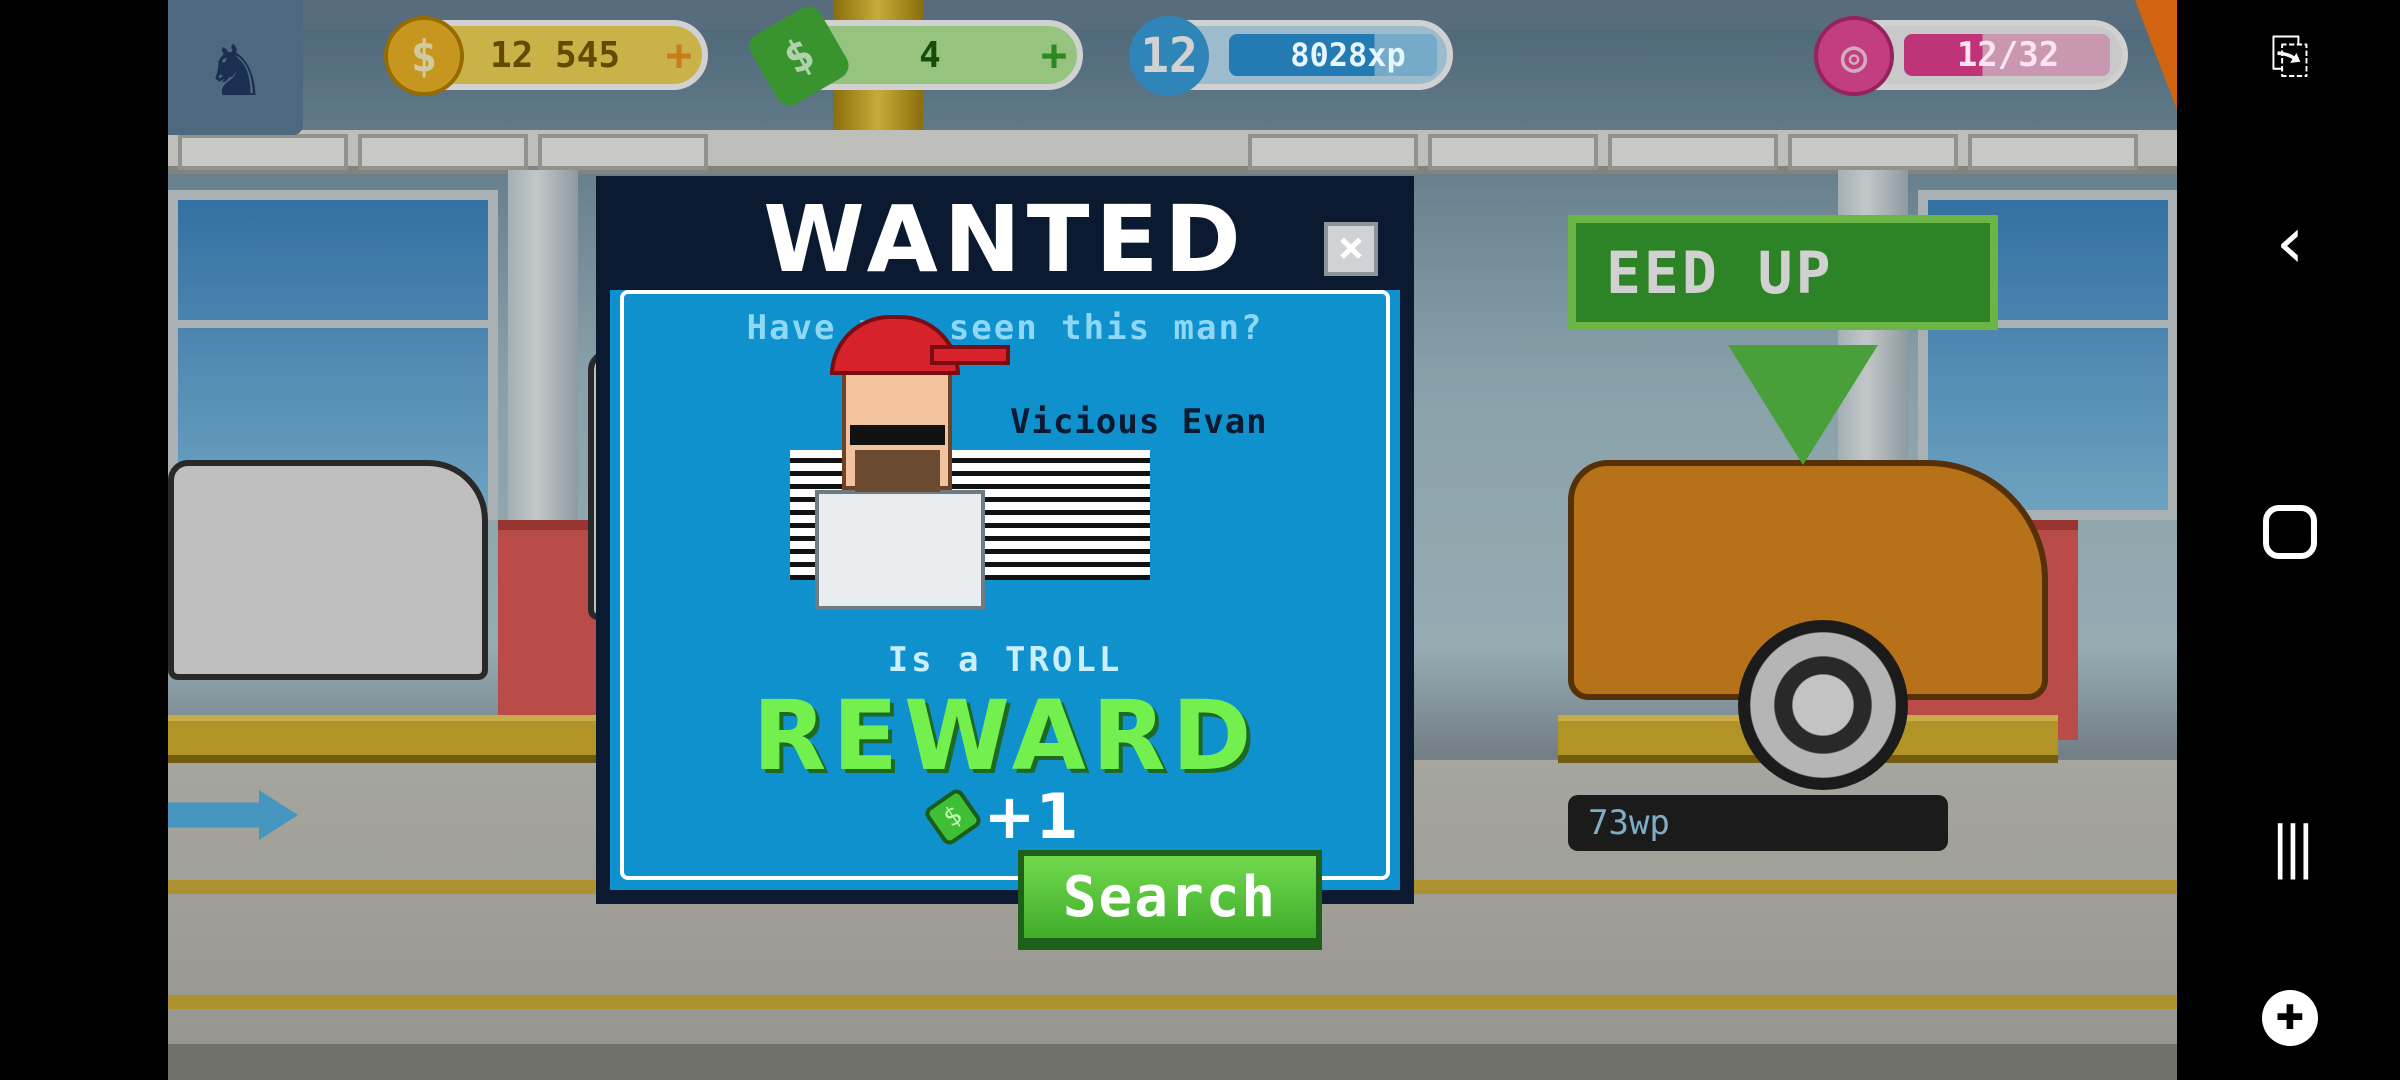  What do you see at coordinates (2008, 55) in the screenshot?
I see `donut-value: 12/32` at bounding box center [2008, 55].